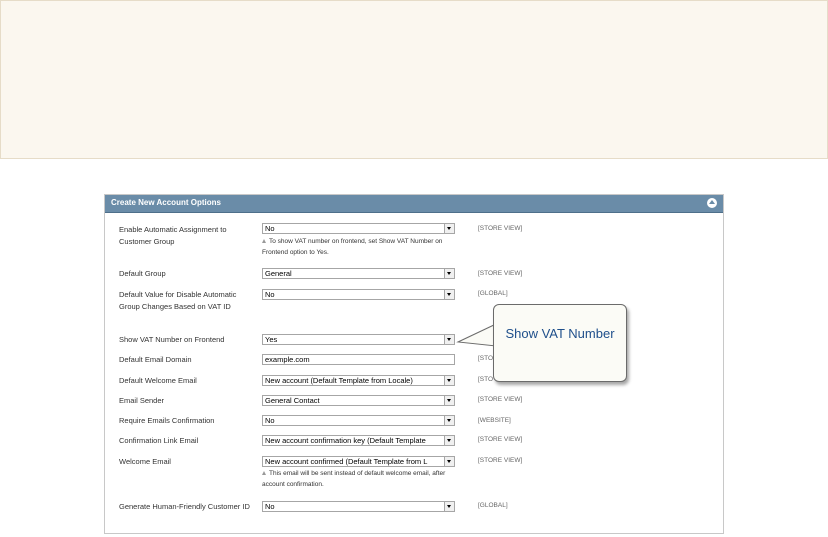  What do you see at coordinates (145, 461) in the screenshot?
I see `label-welcome-email: Welcome Email` at bounding box center [145, 461].